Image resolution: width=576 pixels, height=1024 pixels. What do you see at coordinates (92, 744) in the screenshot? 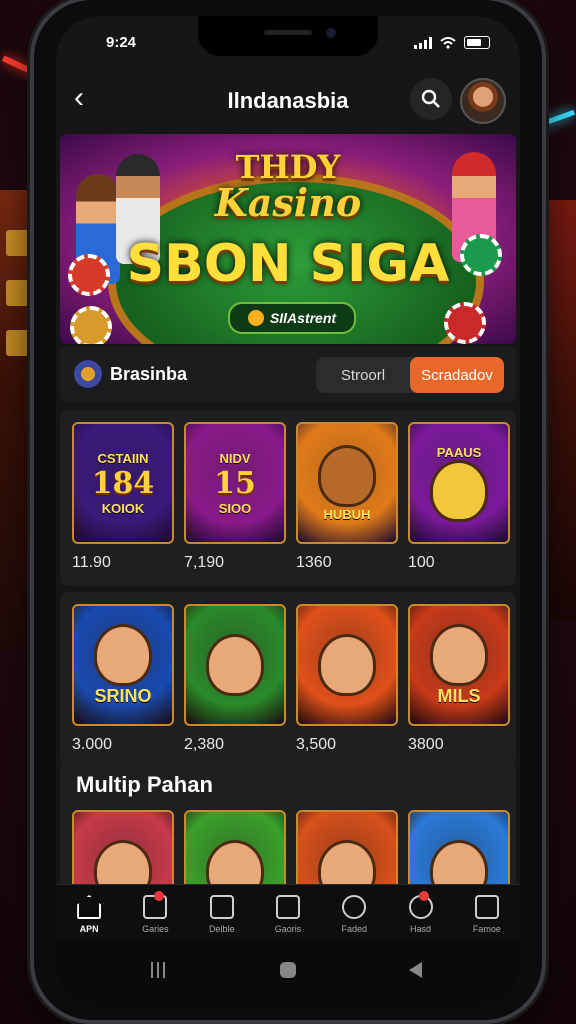
I see `game-value: 3.000` at bounding box center [92, 744].